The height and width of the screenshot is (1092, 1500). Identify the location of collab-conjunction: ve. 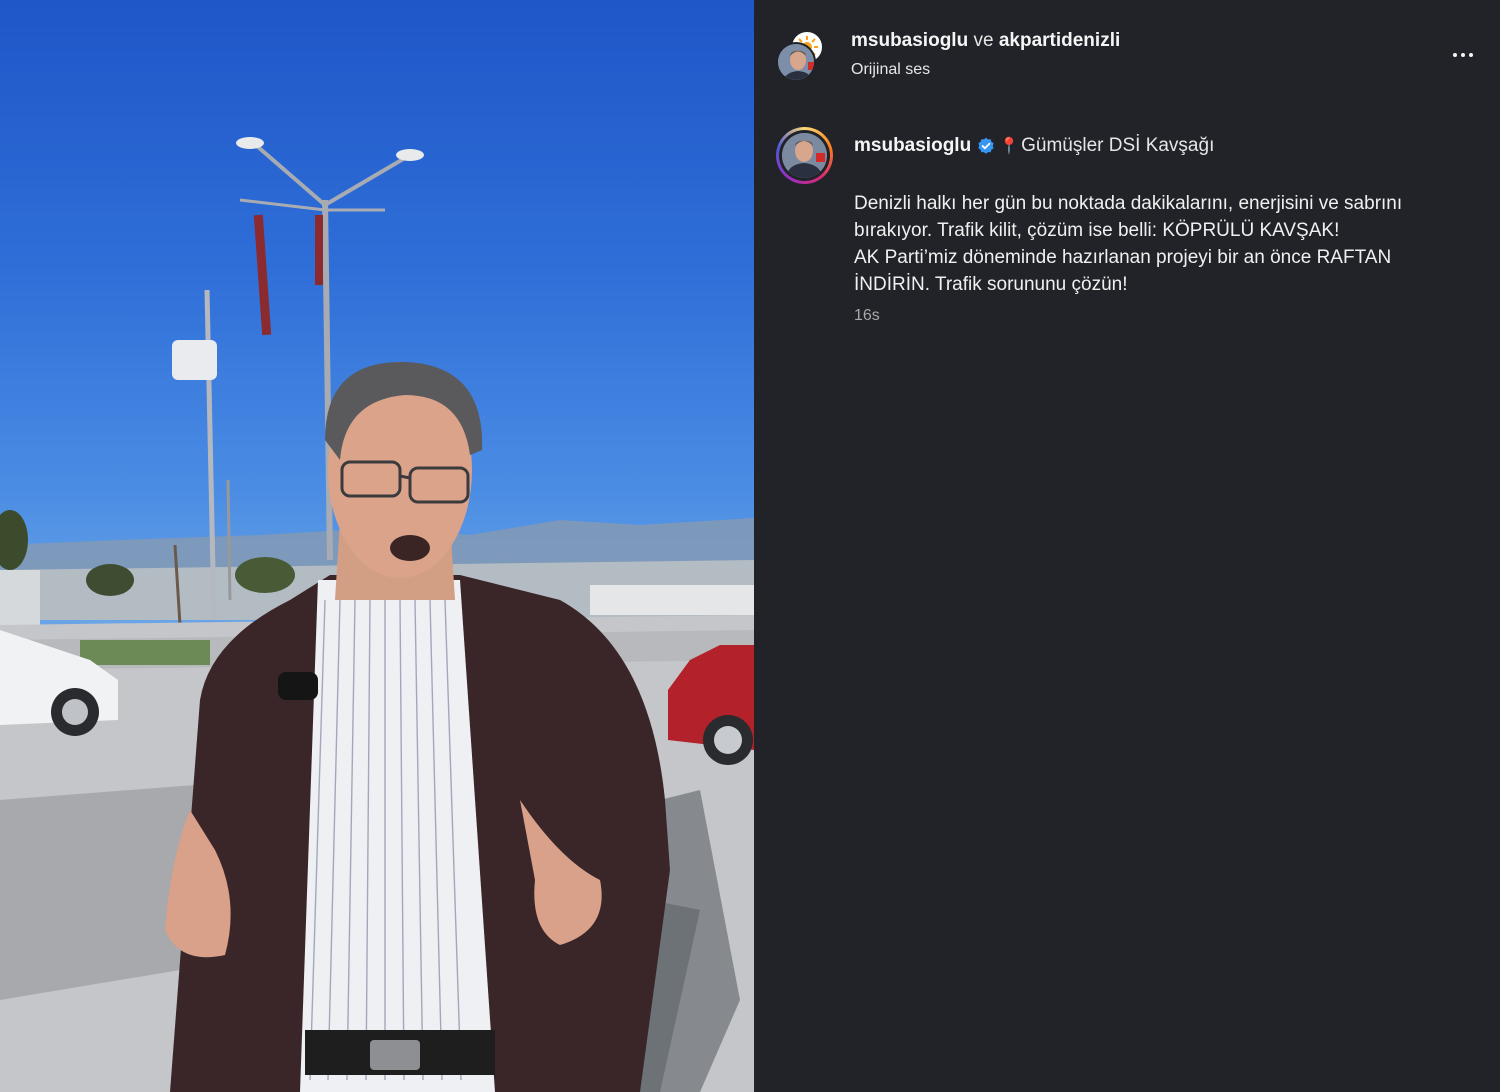
(983, 40).